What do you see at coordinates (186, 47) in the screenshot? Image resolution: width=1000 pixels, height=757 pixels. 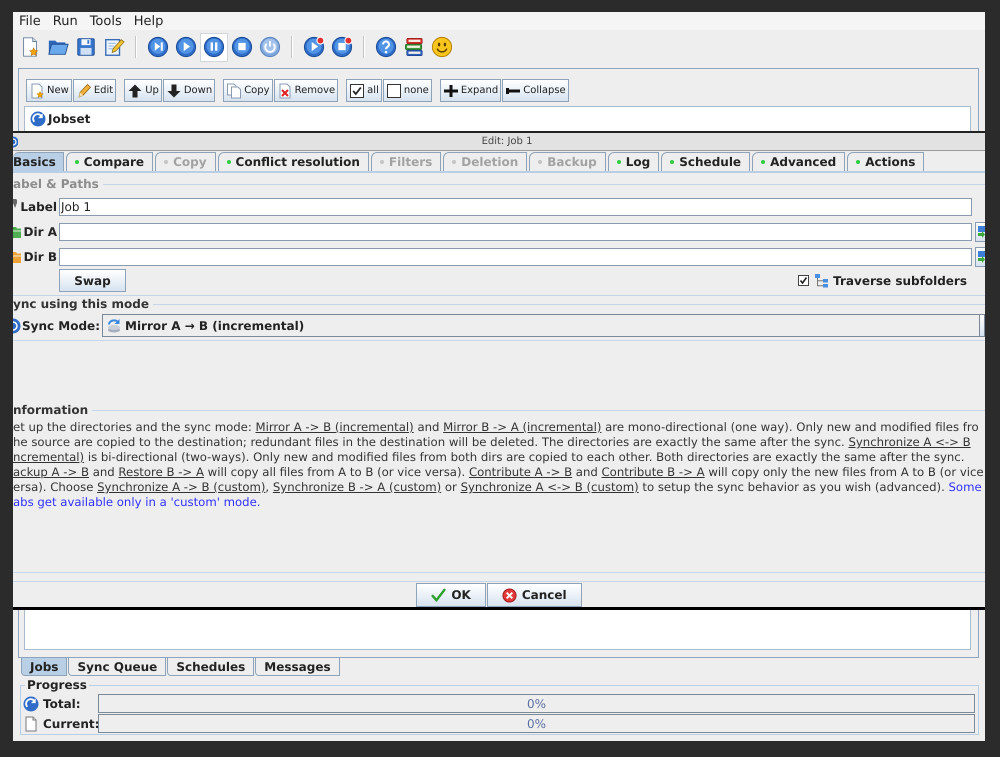 I see `play-icon` at bounding box center [186, 47].